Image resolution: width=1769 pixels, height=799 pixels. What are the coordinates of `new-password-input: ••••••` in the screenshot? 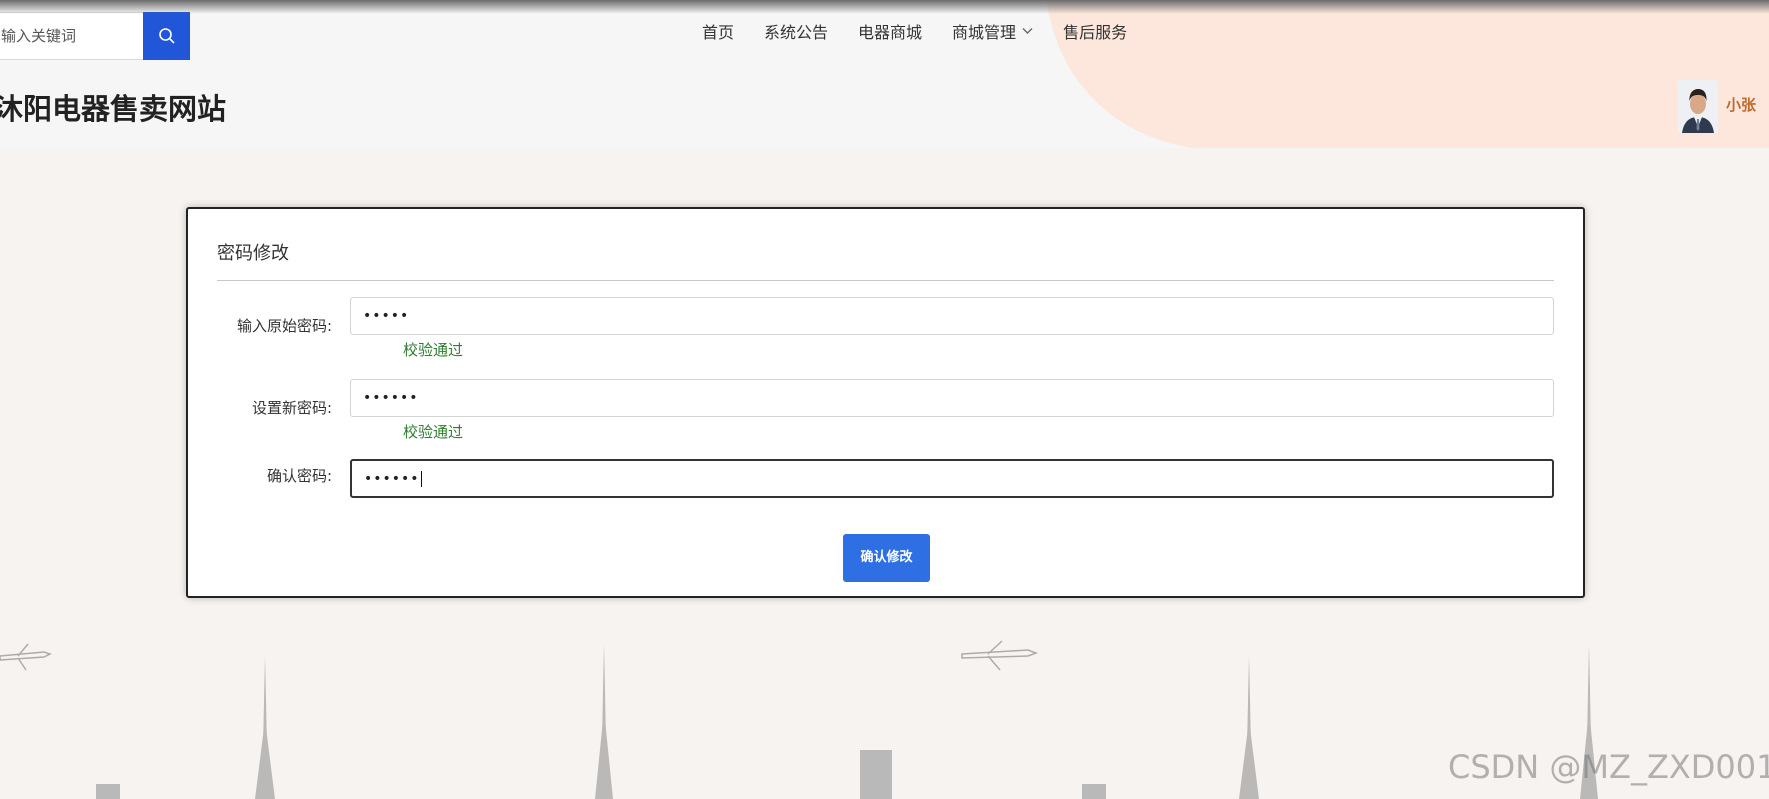 It's located at (952, 398).